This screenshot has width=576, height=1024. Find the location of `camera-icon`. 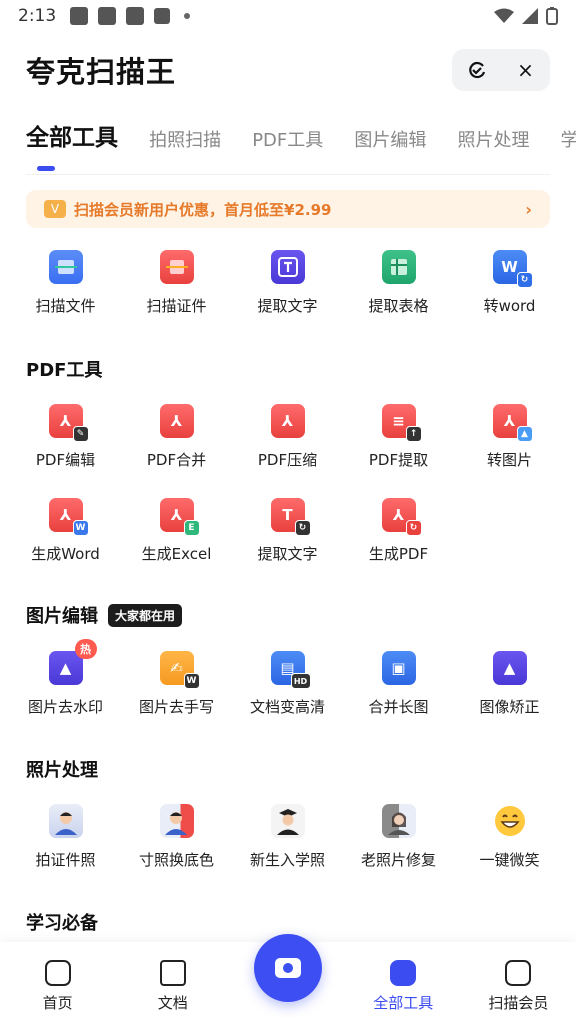

camera-icon is located at coordinates (288, 968).